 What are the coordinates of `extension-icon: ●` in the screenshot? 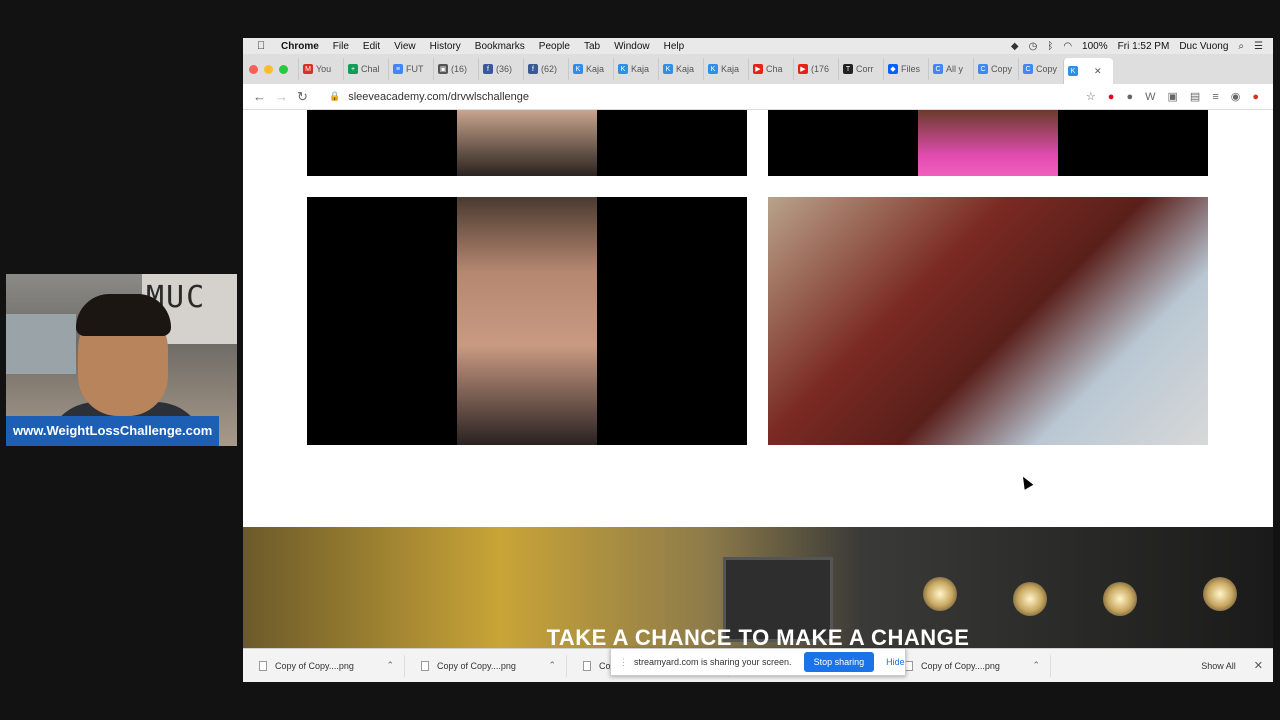 It's located at (1129, 97).